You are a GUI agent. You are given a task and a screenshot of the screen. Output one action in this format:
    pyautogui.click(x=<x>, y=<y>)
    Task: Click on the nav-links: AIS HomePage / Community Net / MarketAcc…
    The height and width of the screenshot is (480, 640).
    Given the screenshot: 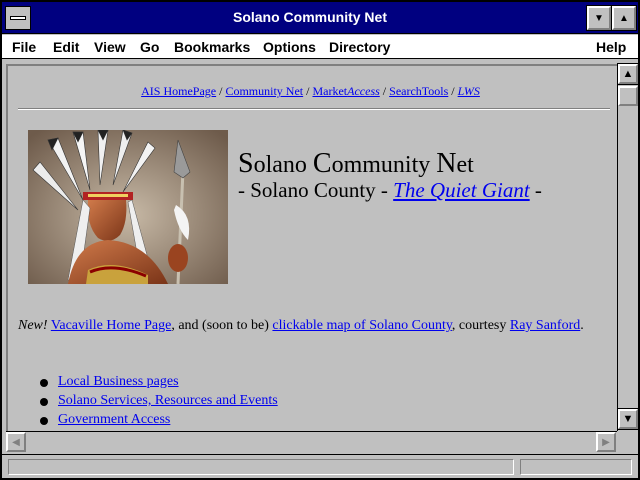 What is the action you would take?
    pyautogui.click(x=310, y=91)
    